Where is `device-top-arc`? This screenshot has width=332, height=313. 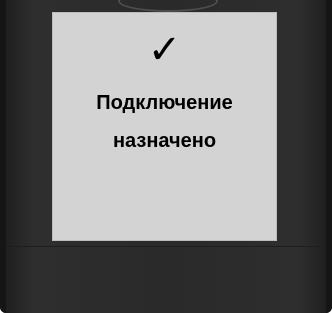
device-top-arc is located at coordinates (168, 6).